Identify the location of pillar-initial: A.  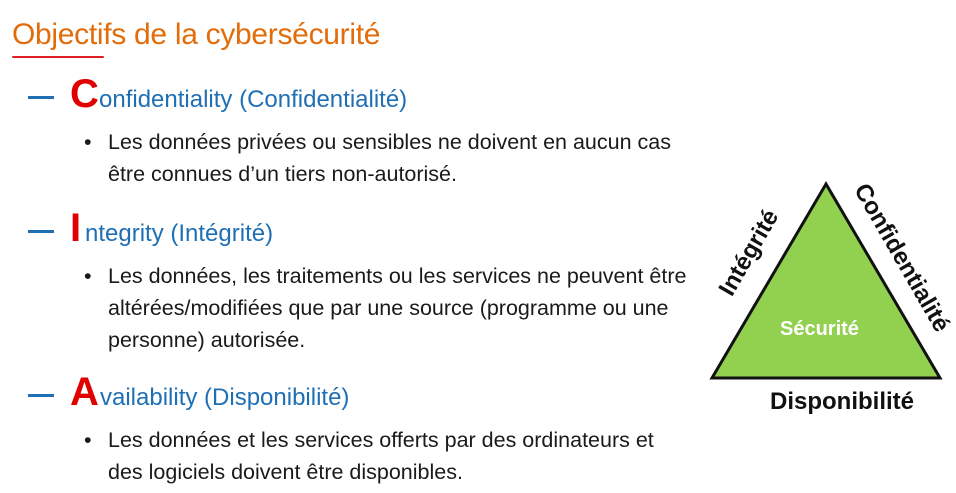
(84, 392).